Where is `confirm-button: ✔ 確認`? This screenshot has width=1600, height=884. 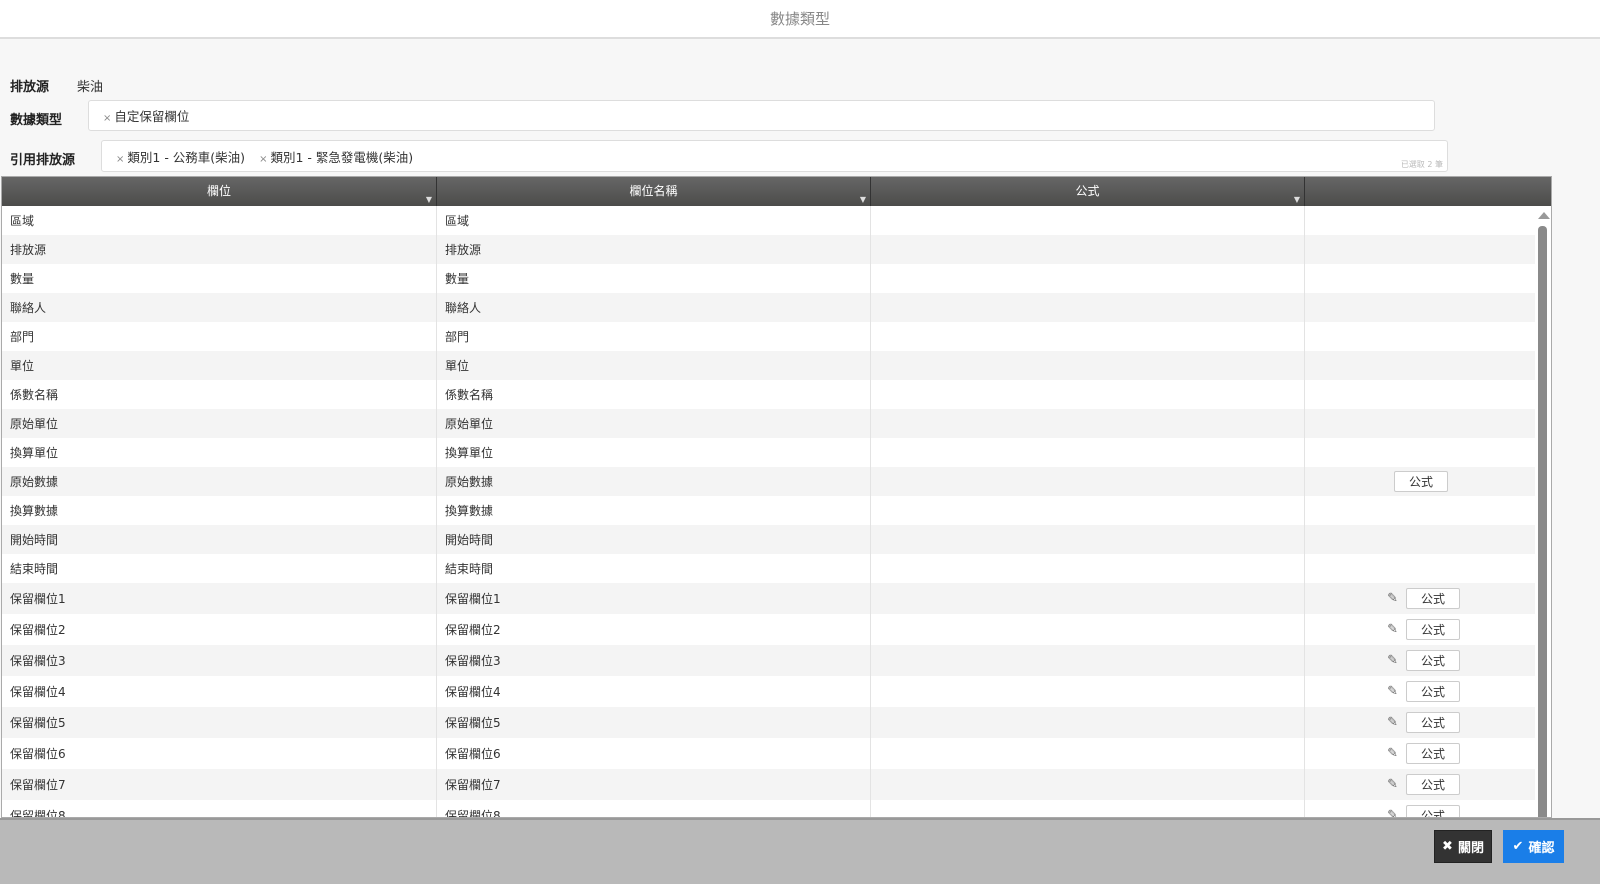 confirm-button: ✔ 確認 is located at coordinates (1533, 846).